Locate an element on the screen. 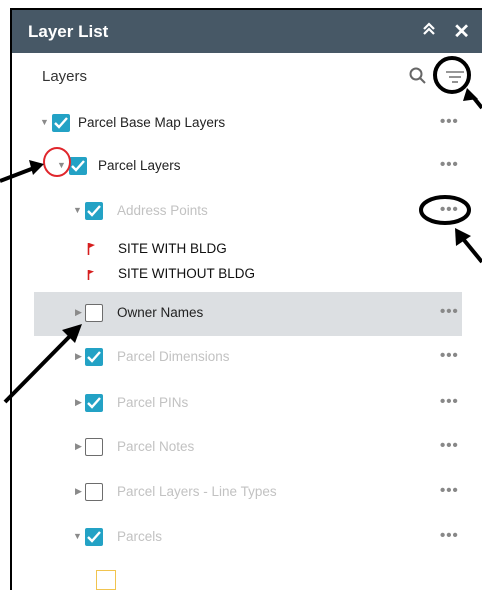  layer-label: Address Points is located at coordinates (162, 210).